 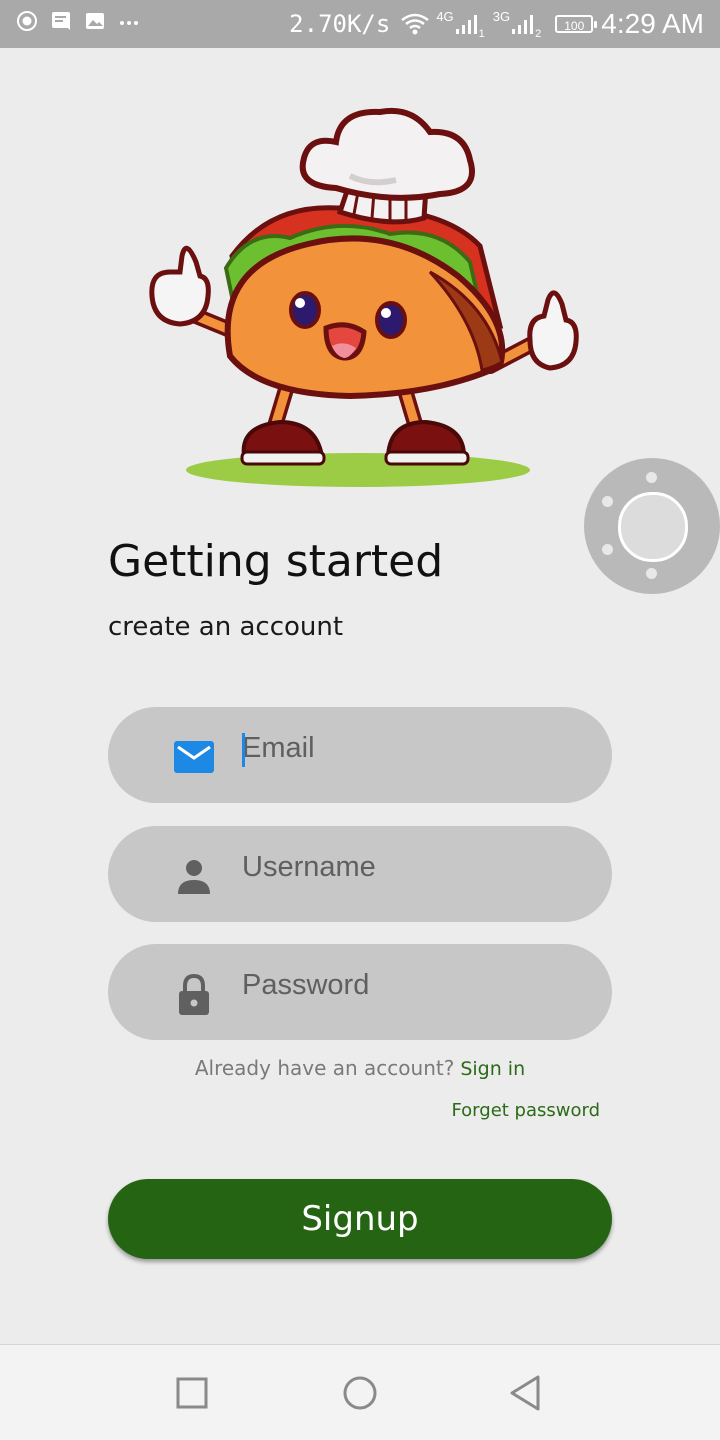 What do you see at coordinates (412, 985) in the screenshot?
I see `password-input` at bounding box center [412, 985].